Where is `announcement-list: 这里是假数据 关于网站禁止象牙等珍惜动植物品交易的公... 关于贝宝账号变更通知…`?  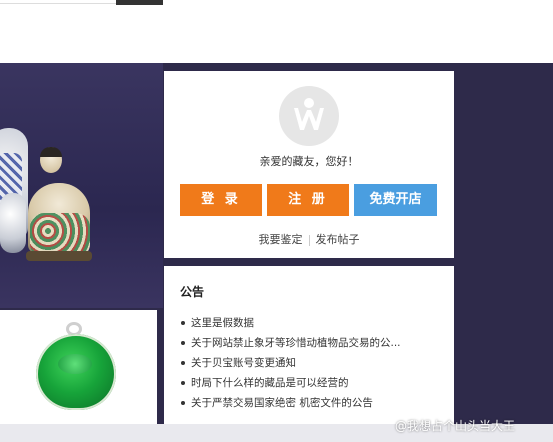
announcement-list: 这里是假数据 关于网站禁止象牙等珍惜动植物品交易的公... 关于贝宝账号变更通知… is located at coordinates (315, 363).